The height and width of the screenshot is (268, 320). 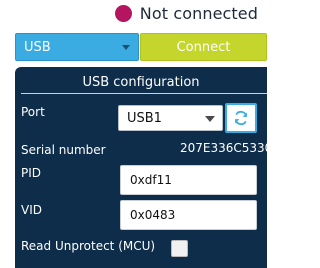 I want to click on connection-status: Not connected, so click(x=190, y=13).